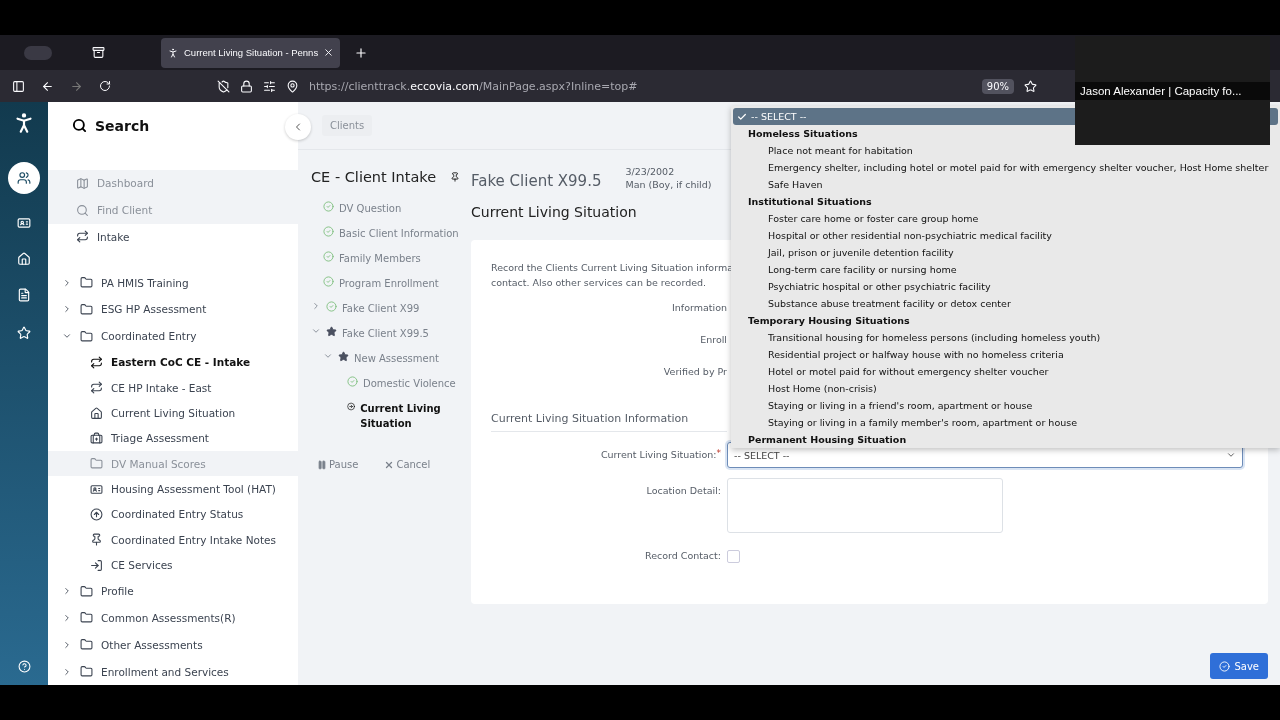  Describe the element at coordinates (223, 86) in the screenshot. I see `shield-icon` at that location.